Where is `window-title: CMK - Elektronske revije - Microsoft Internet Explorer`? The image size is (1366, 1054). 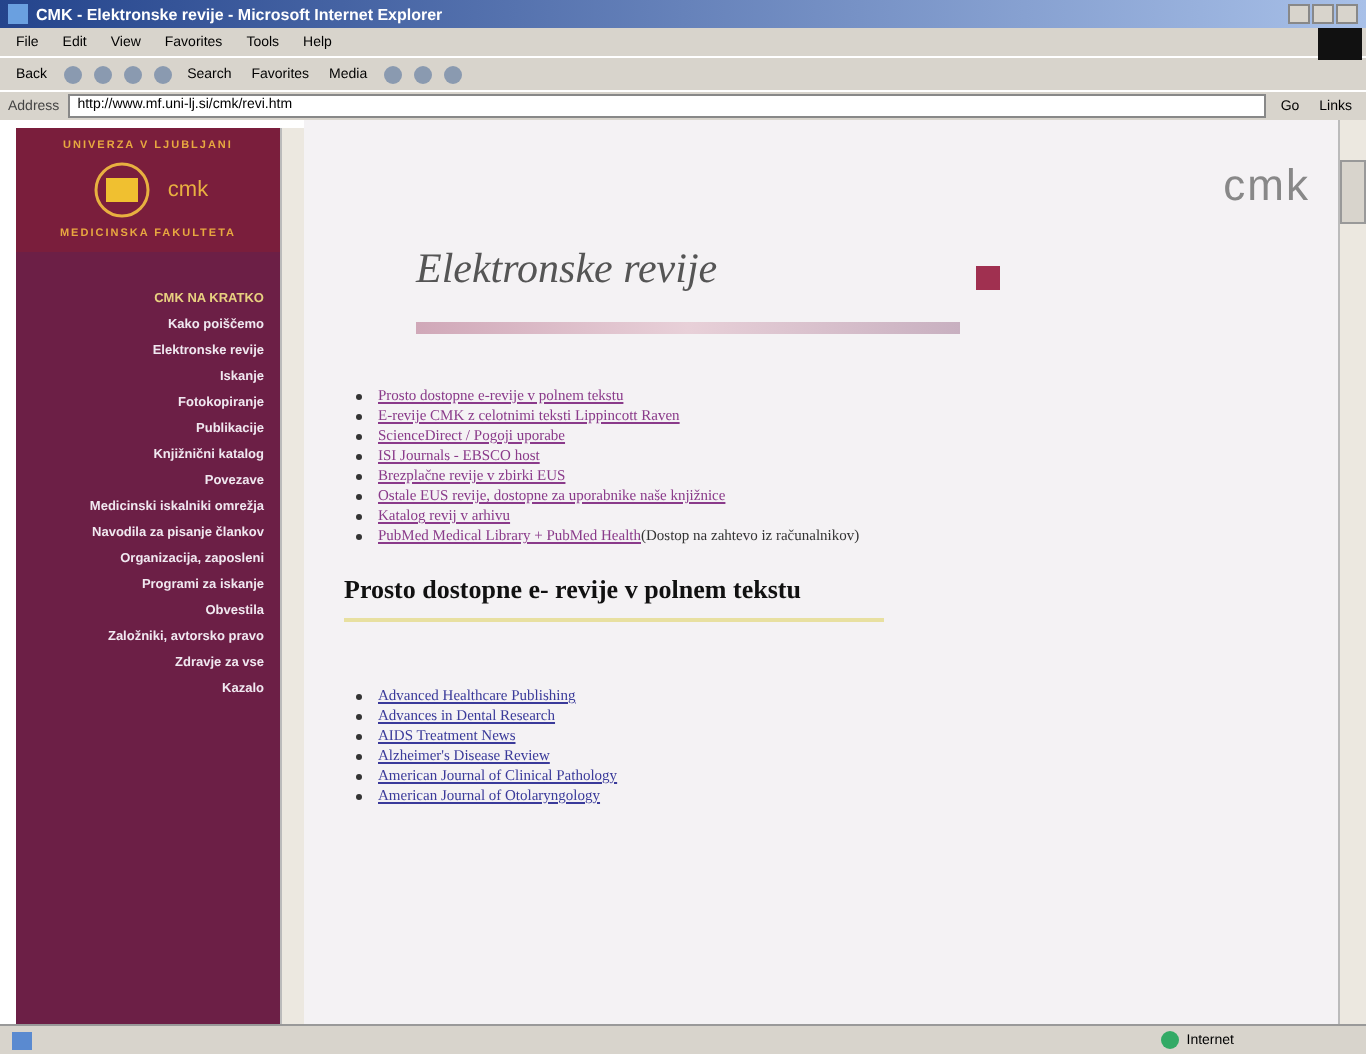 window-title: CMK - Elektronske revije - Microsoft Internet Explorer is located at coordinates (240, 14).